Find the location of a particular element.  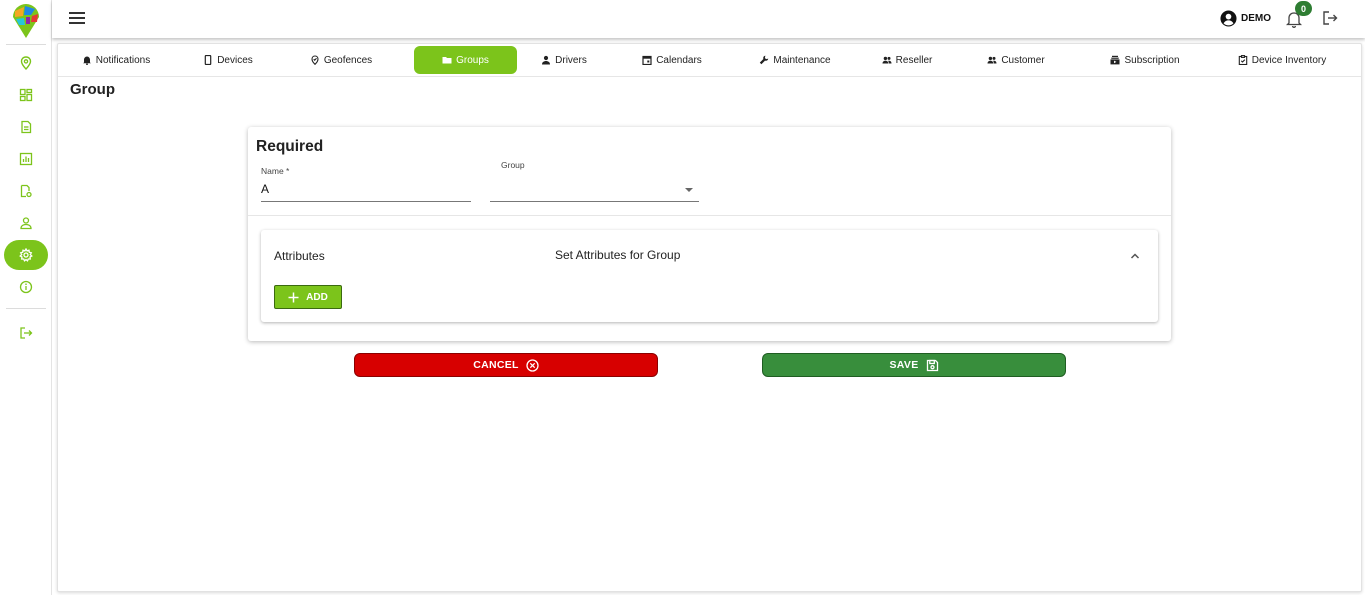

name-field: A is located at coordinates (265, 189).